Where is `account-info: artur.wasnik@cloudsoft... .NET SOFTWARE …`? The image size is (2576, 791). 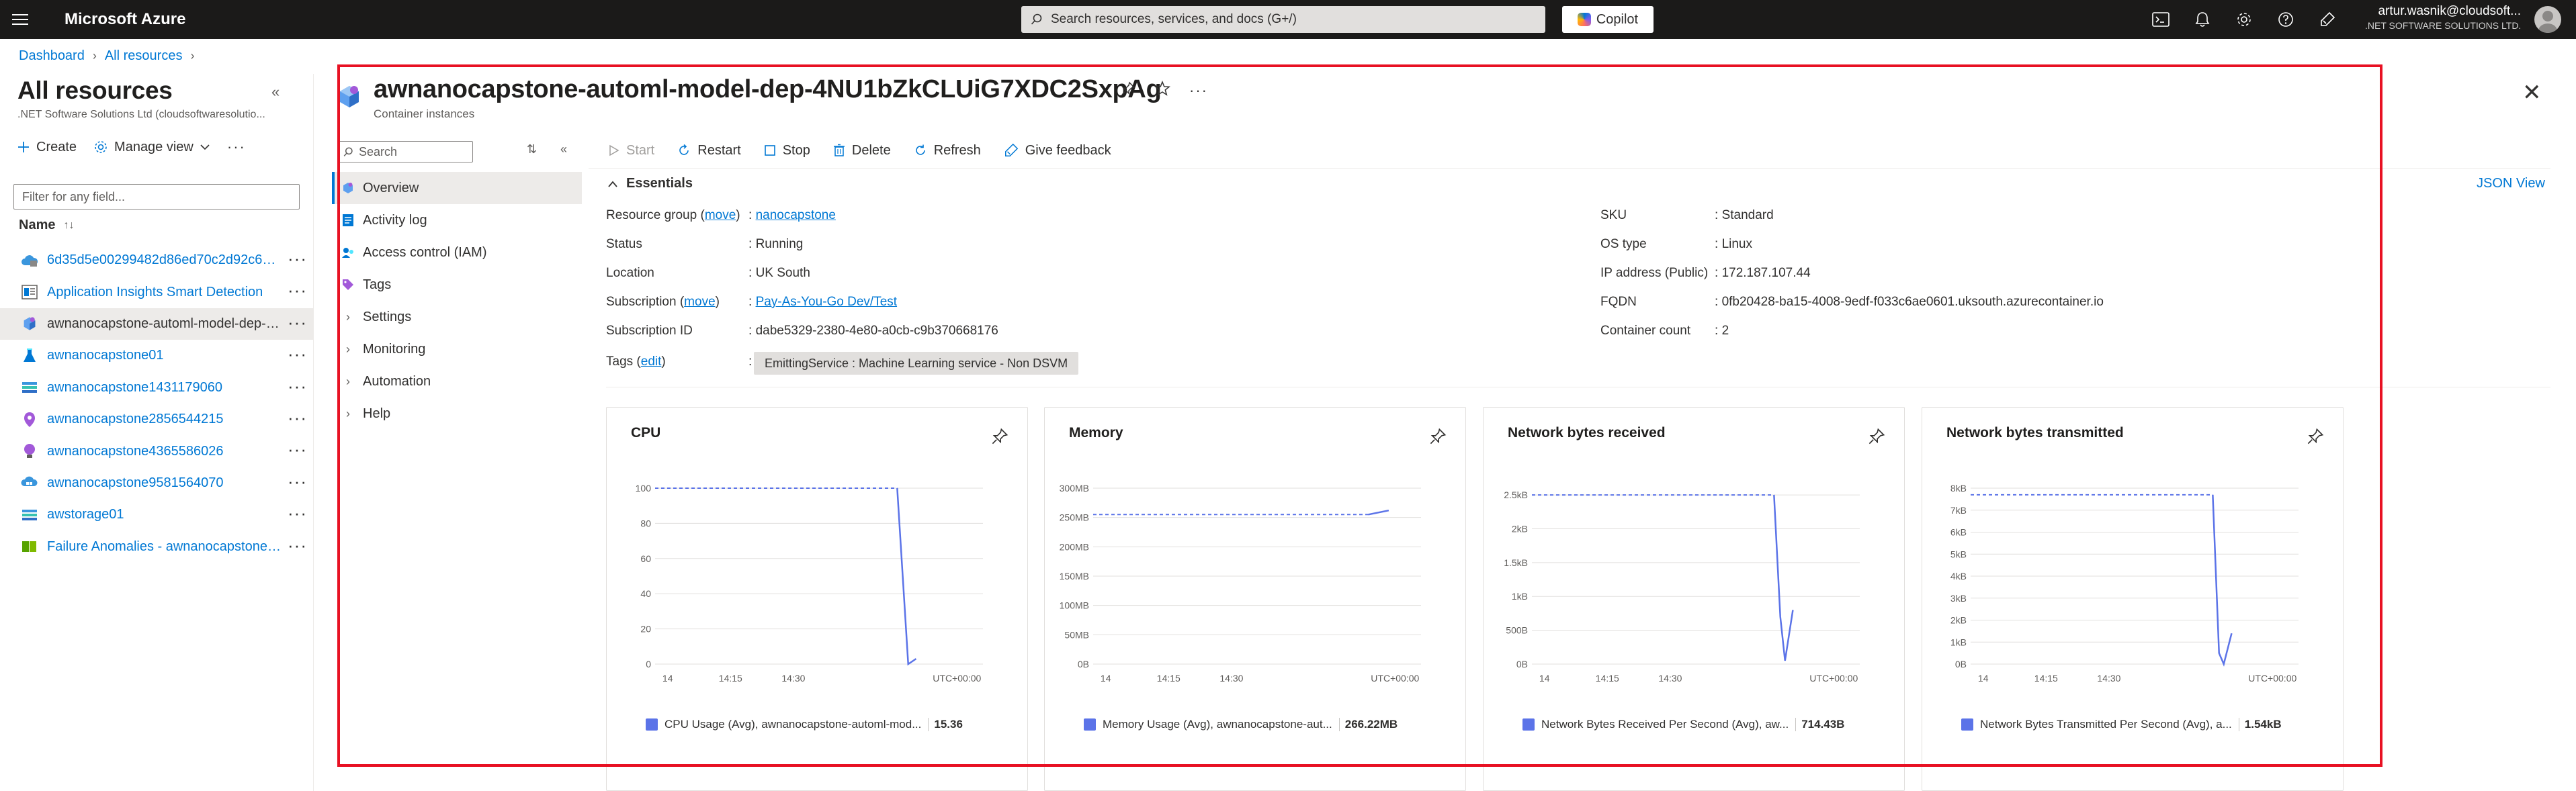
account-info: artur.wasnik@cloudsoft... .NET SOFTWARE … is located at coordinates (2443, 17).